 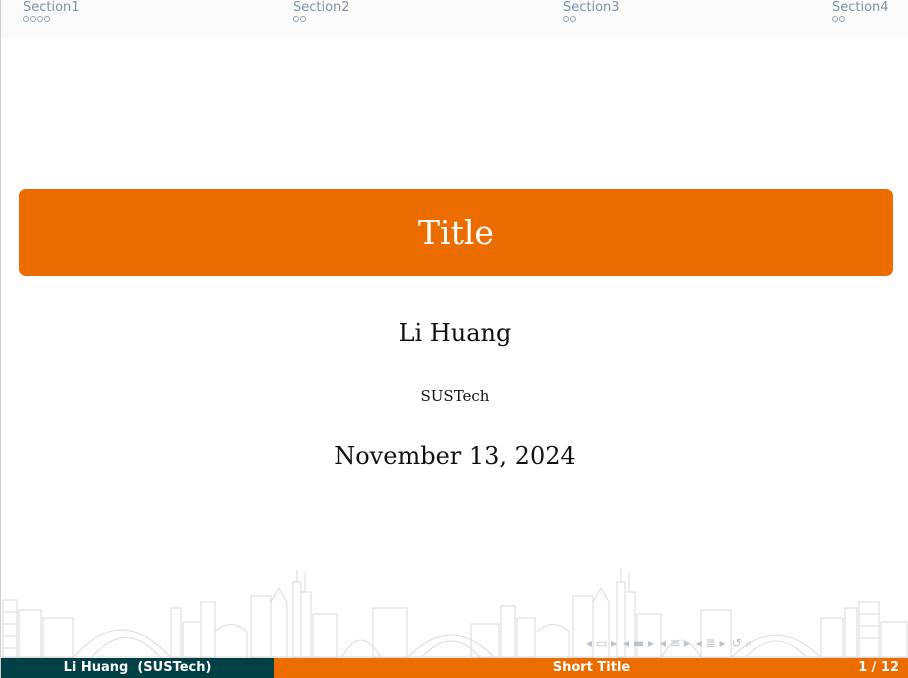 What do you see at coordinates (860, 7) in the screenshot?
I see `nav-section-label: Section4` at bounding box center [860, 7].